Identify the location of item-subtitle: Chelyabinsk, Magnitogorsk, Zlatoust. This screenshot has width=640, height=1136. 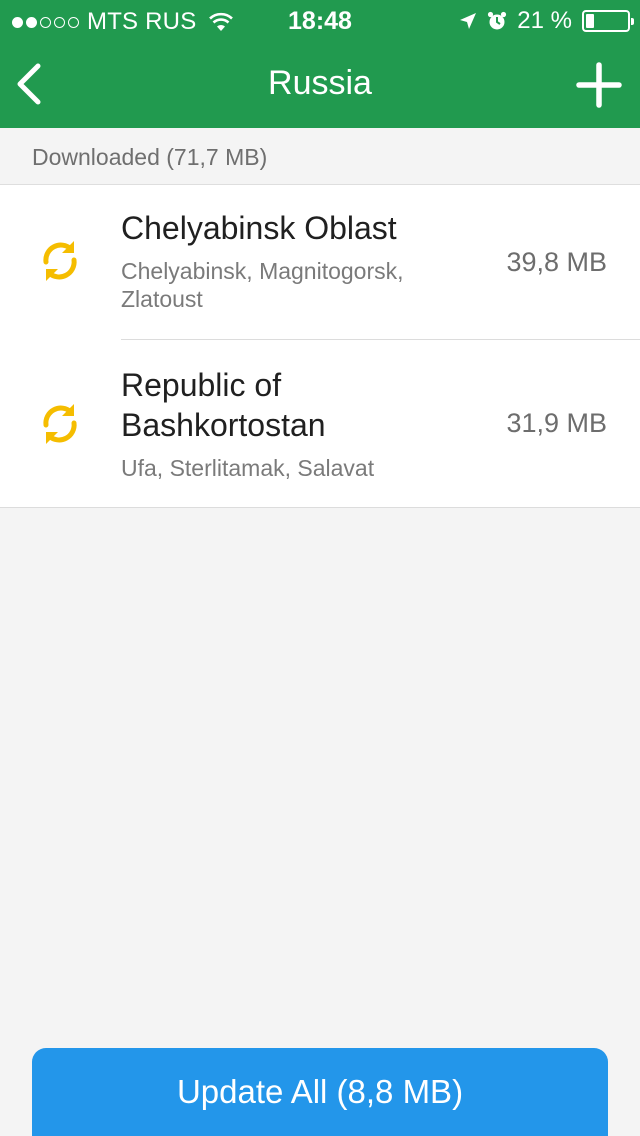
(262, 285).